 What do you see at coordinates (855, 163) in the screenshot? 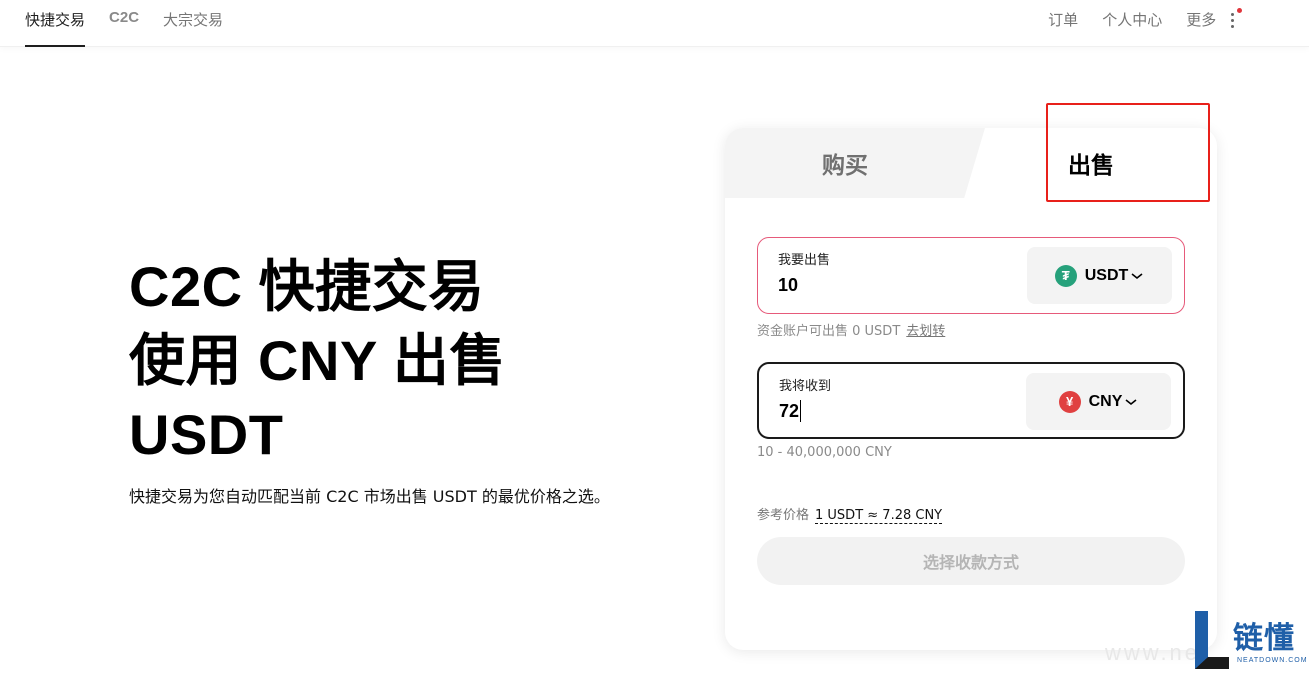
I see `tab-buy: 购买` at bounding box center [855, 163].